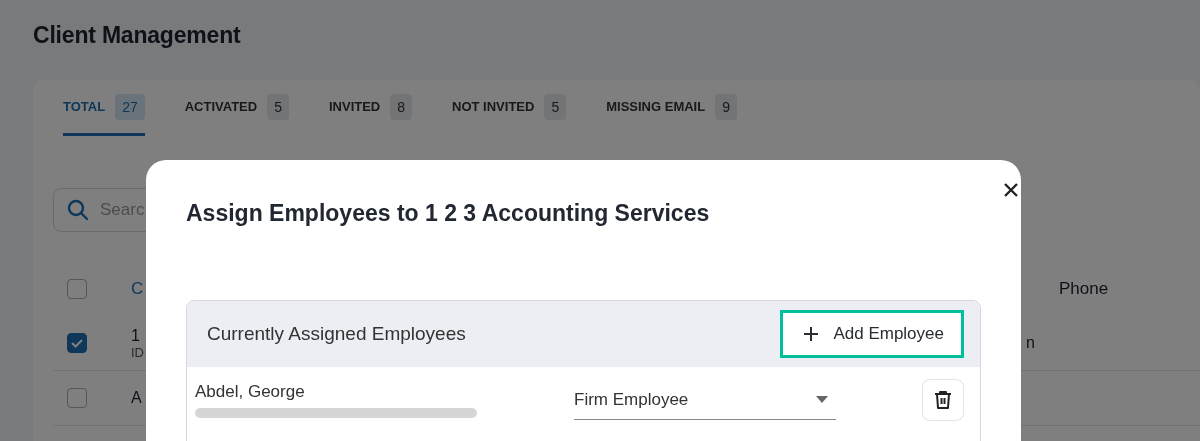 Image resolution: width=1200 pixels, height=441 pixels. What do you see at coordinates (370, 108) in the screenshot?
I see `filter-tab: INVITED 8` at bounding box center [370, 108].